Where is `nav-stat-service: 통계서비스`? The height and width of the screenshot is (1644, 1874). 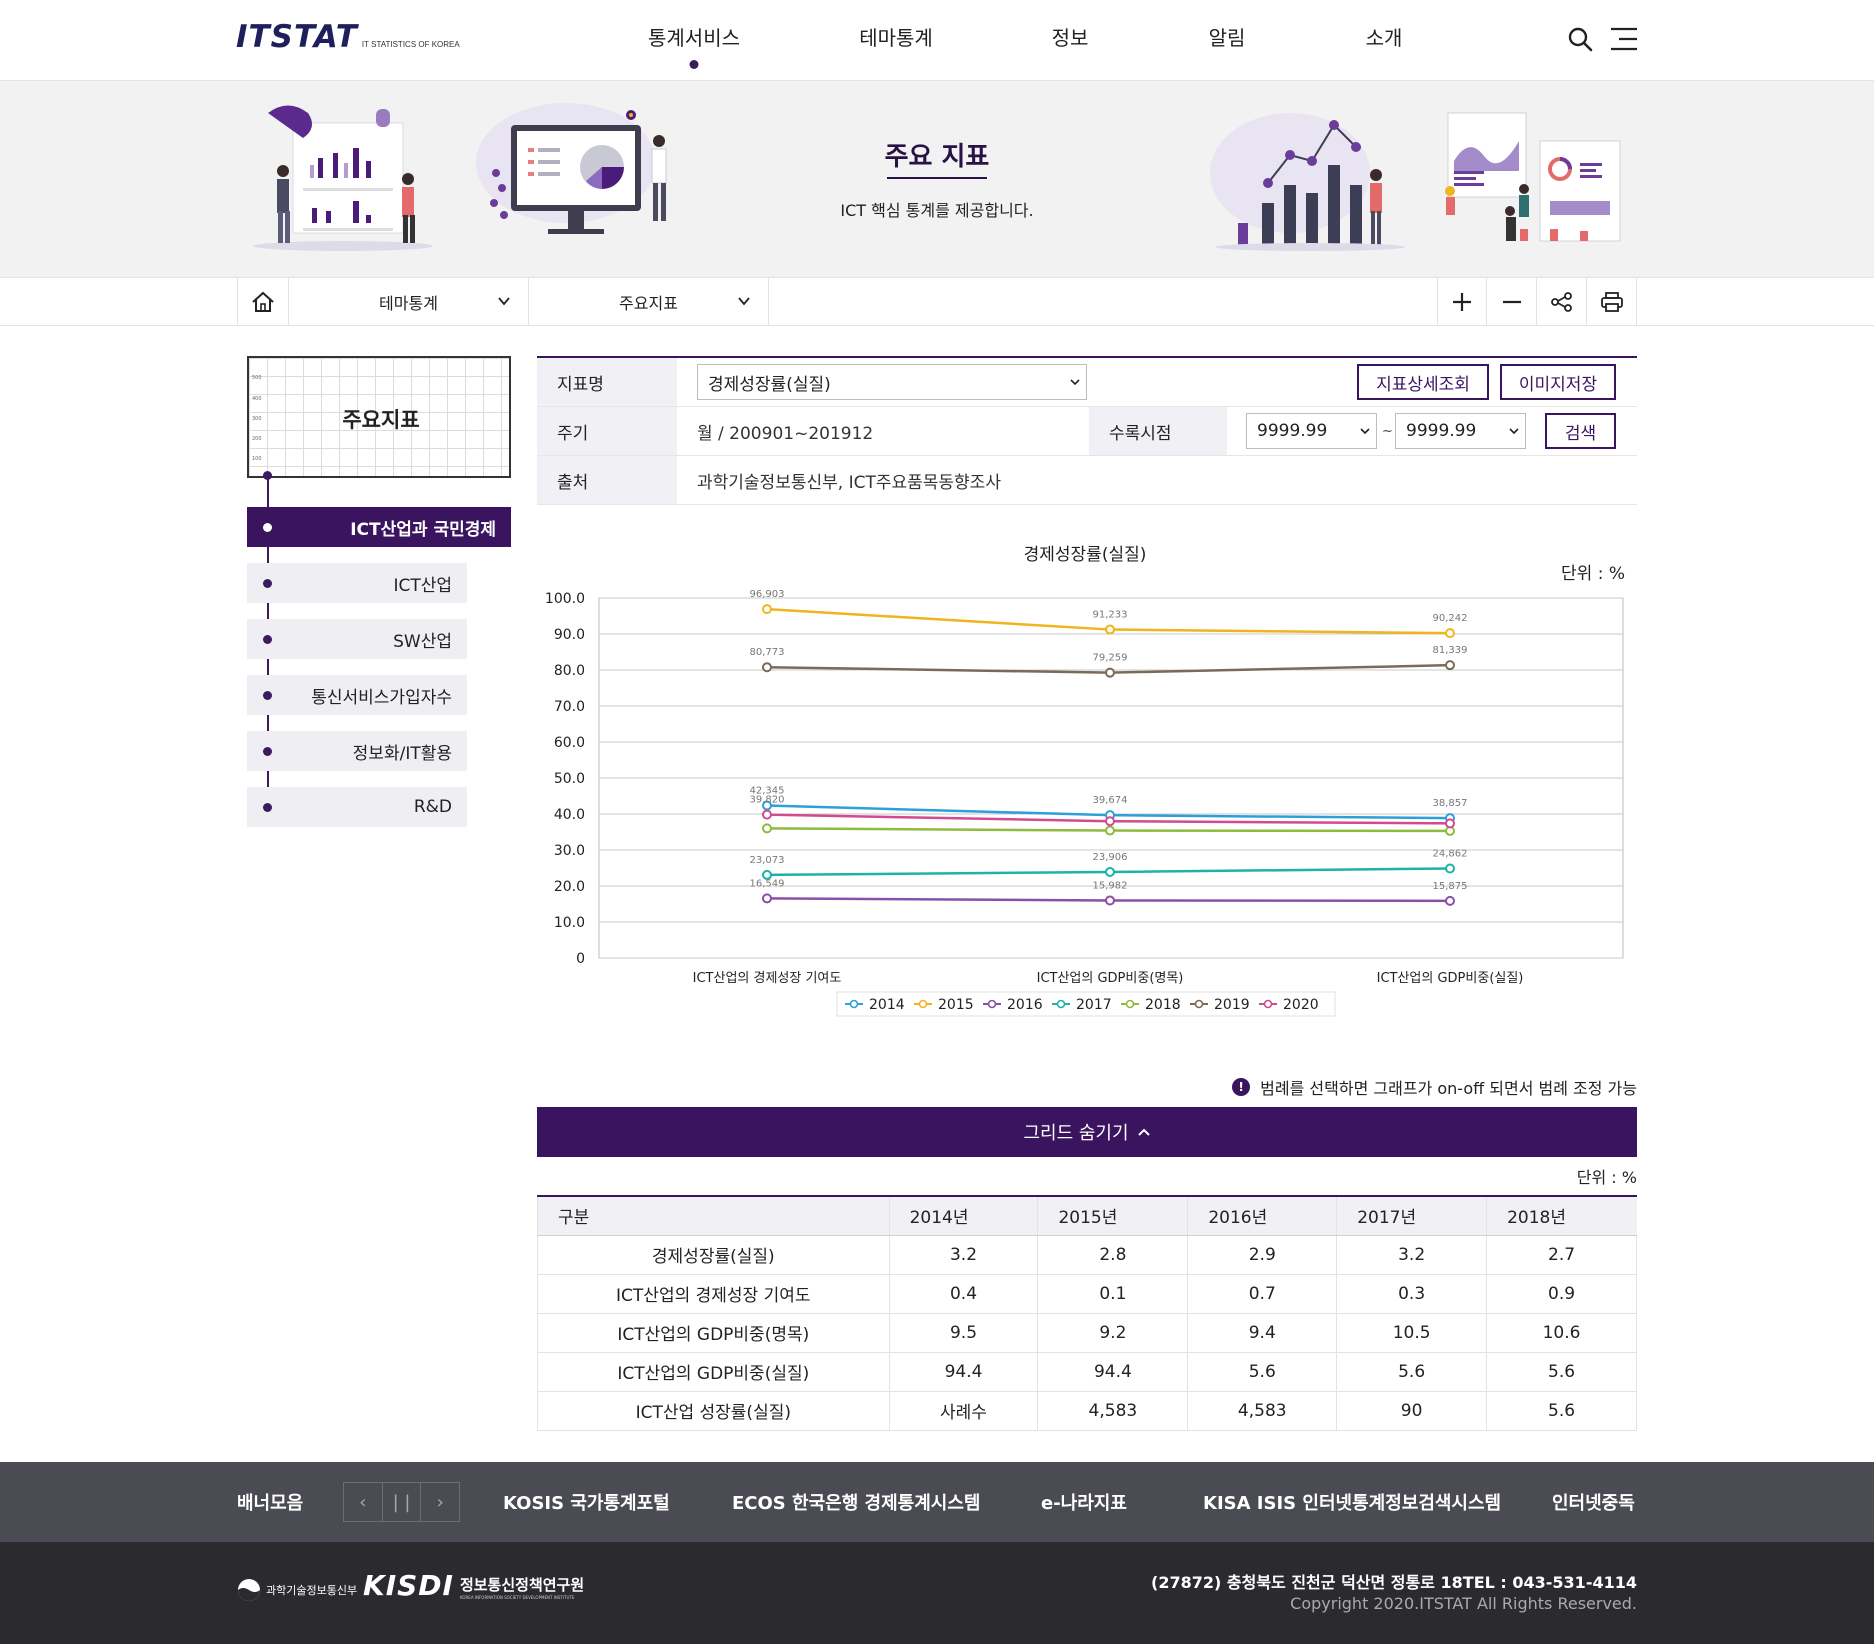
nav-stat-service: 통계서비스 is located at coordinates (694, 36).